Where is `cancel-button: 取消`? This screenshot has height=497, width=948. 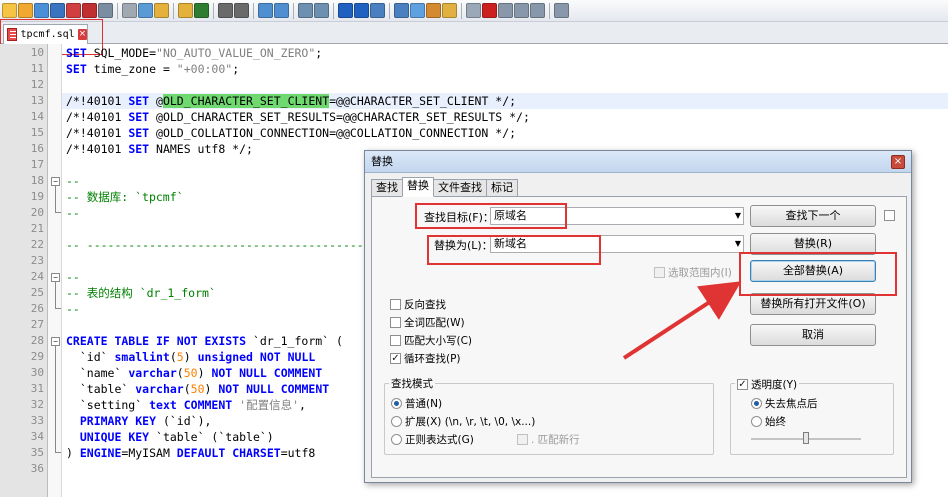
cancel-button: 取消 is located at coordinates (813, 335).